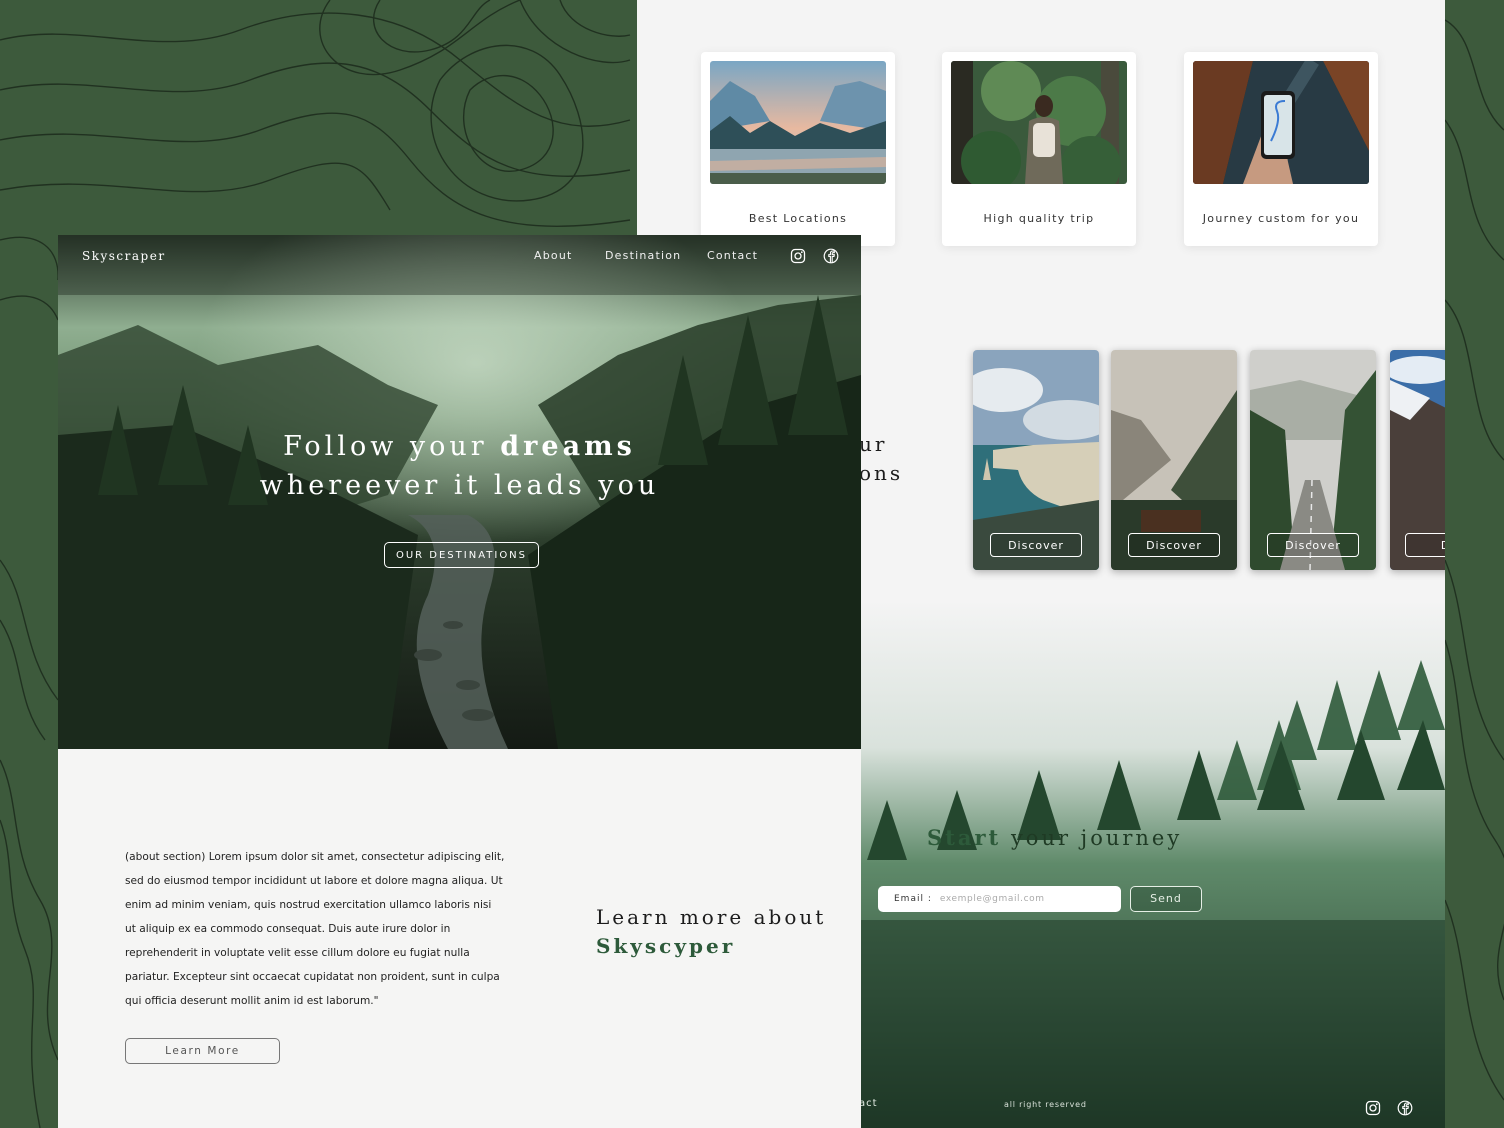 The image size is (1504, 1128). What do you see at coordinates (124, 256) in the screenshot?
I see `site-logo: Skyscraper` at bounding box center [124, 256].